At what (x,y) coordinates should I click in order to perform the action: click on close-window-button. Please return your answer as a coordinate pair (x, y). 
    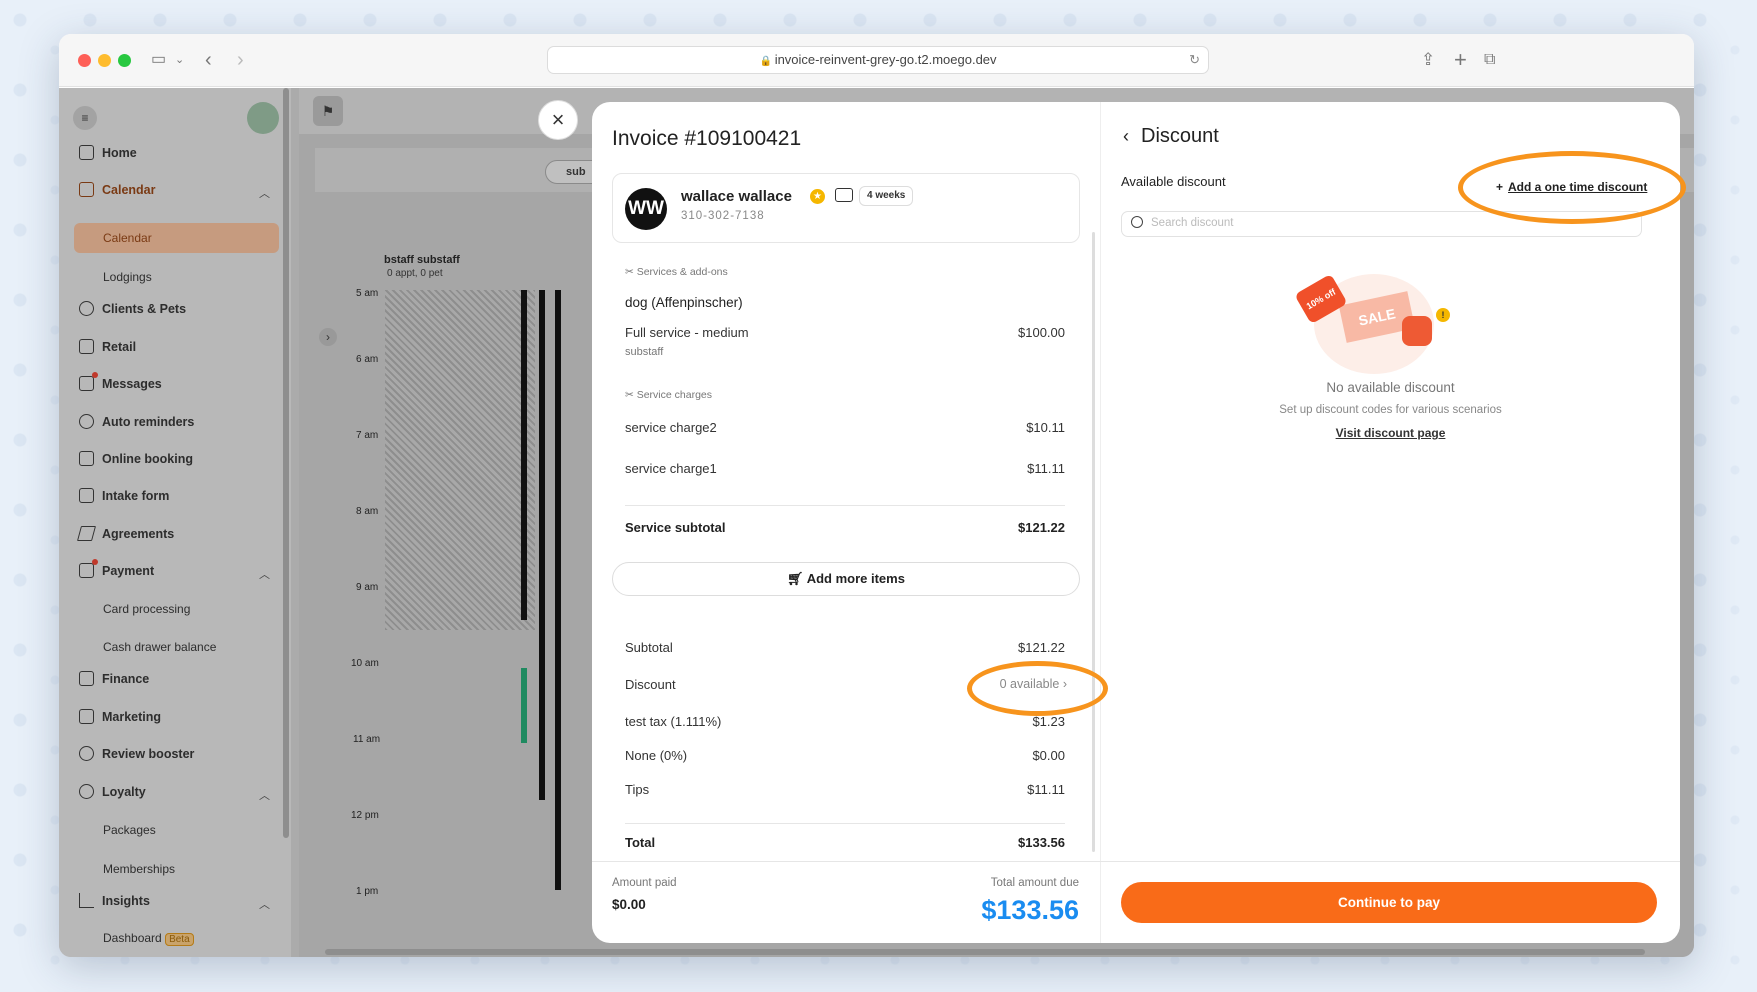
    Looking at the image, I should click on (84, 60).